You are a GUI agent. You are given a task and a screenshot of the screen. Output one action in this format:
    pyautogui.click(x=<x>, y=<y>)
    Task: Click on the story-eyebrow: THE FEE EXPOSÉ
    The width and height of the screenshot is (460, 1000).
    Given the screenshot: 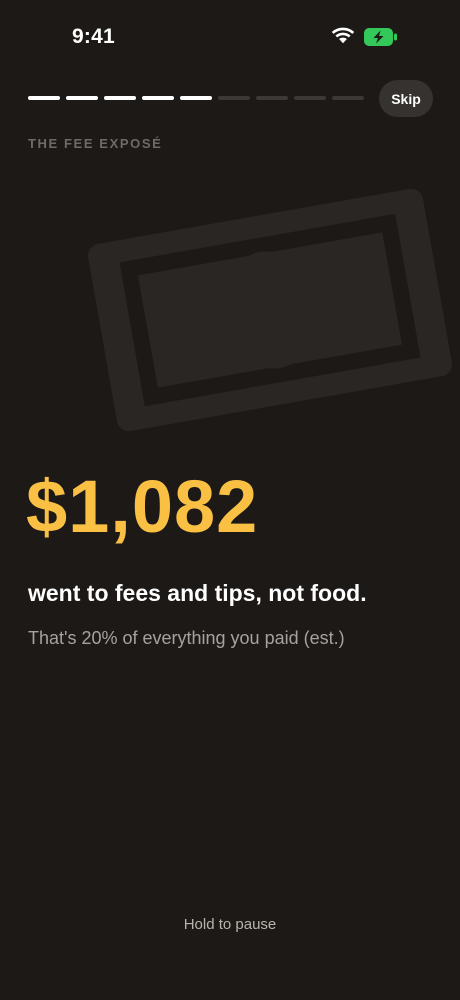 What is the action you would take?
    pyautogui.click(x=95, y=143)
    